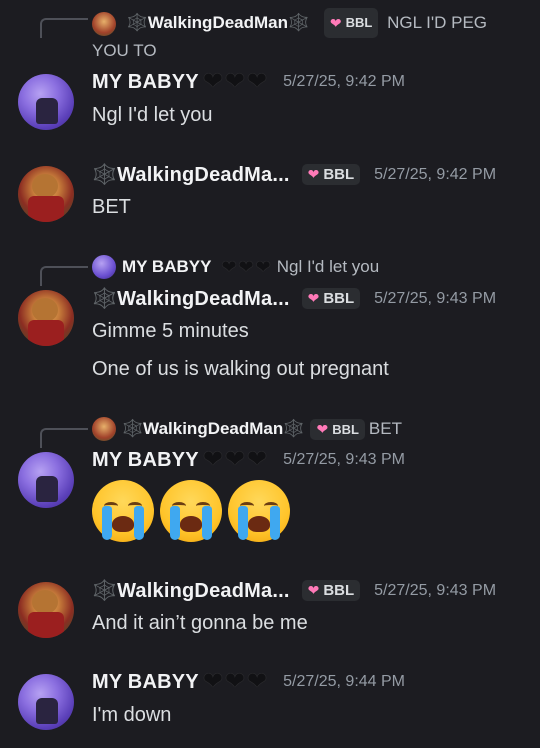  Describe the element at coordinates (200, 623) in the screenshot. I see `message-text: And it ain’t gonna be me` at that location.